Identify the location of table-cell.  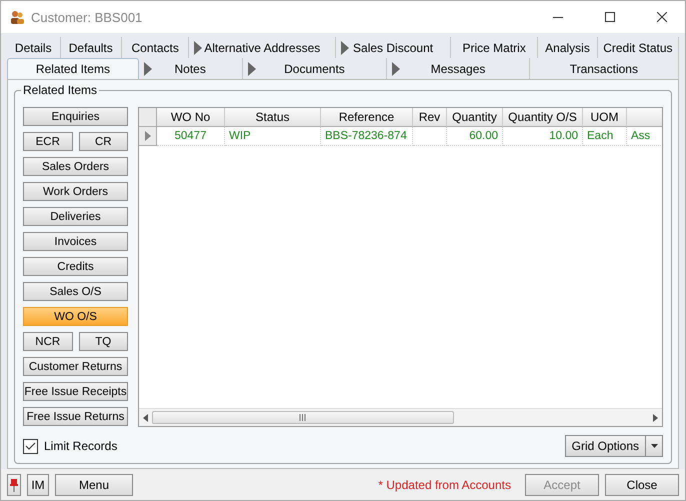
(430, 136).